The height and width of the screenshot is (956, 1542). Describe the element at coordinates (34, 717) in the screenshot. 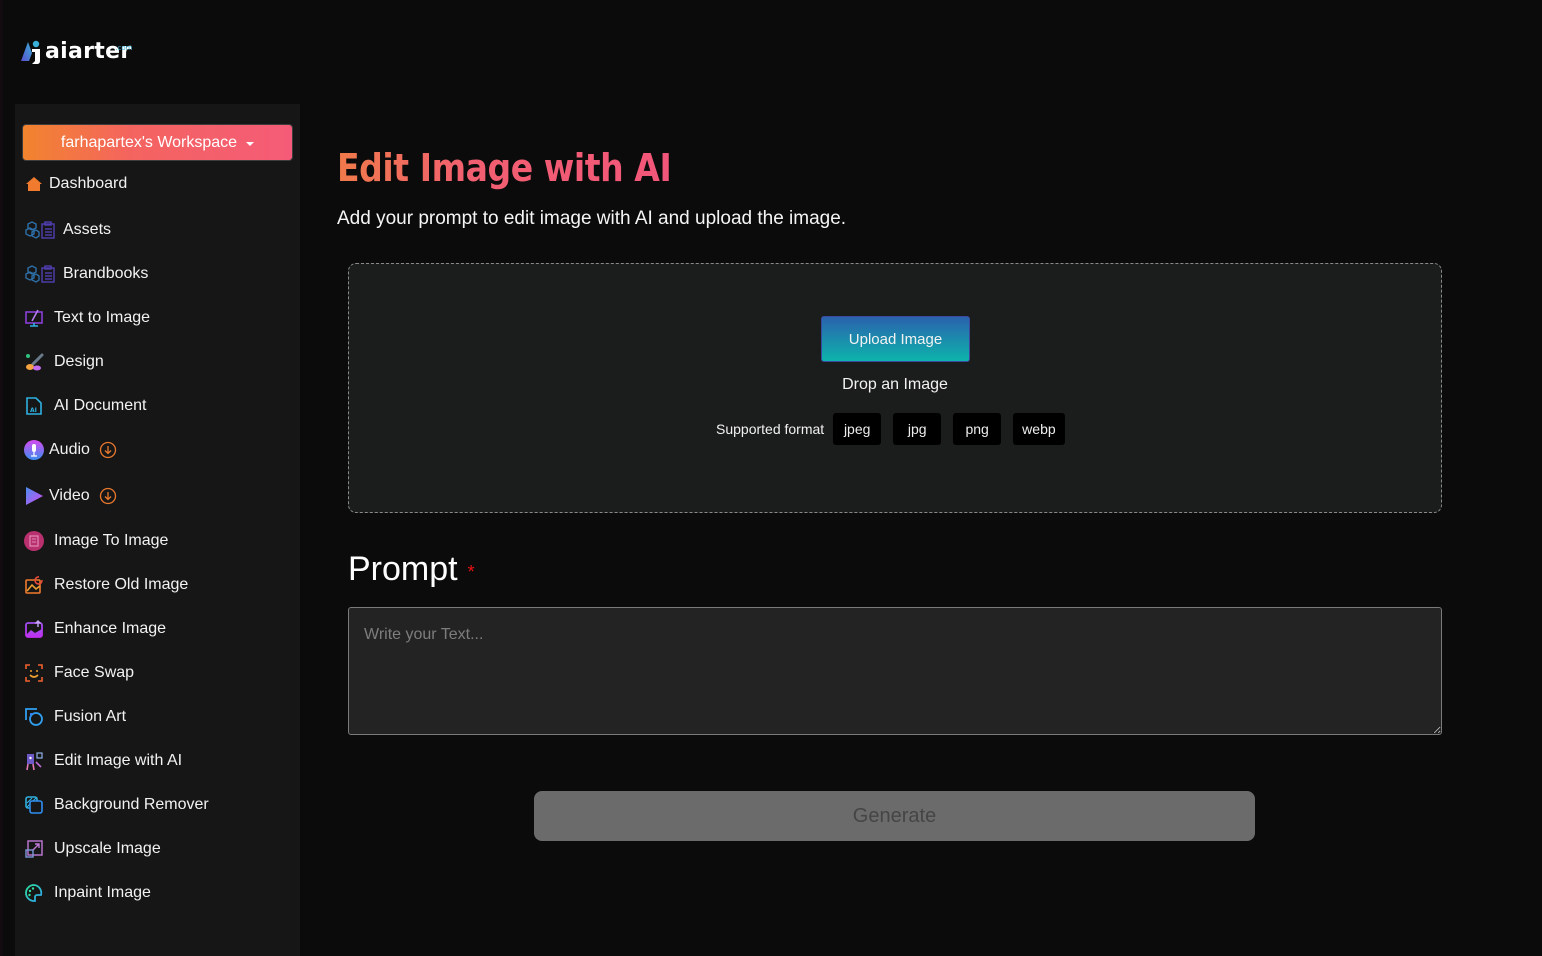

I see `fusion-art-icon` at that location.